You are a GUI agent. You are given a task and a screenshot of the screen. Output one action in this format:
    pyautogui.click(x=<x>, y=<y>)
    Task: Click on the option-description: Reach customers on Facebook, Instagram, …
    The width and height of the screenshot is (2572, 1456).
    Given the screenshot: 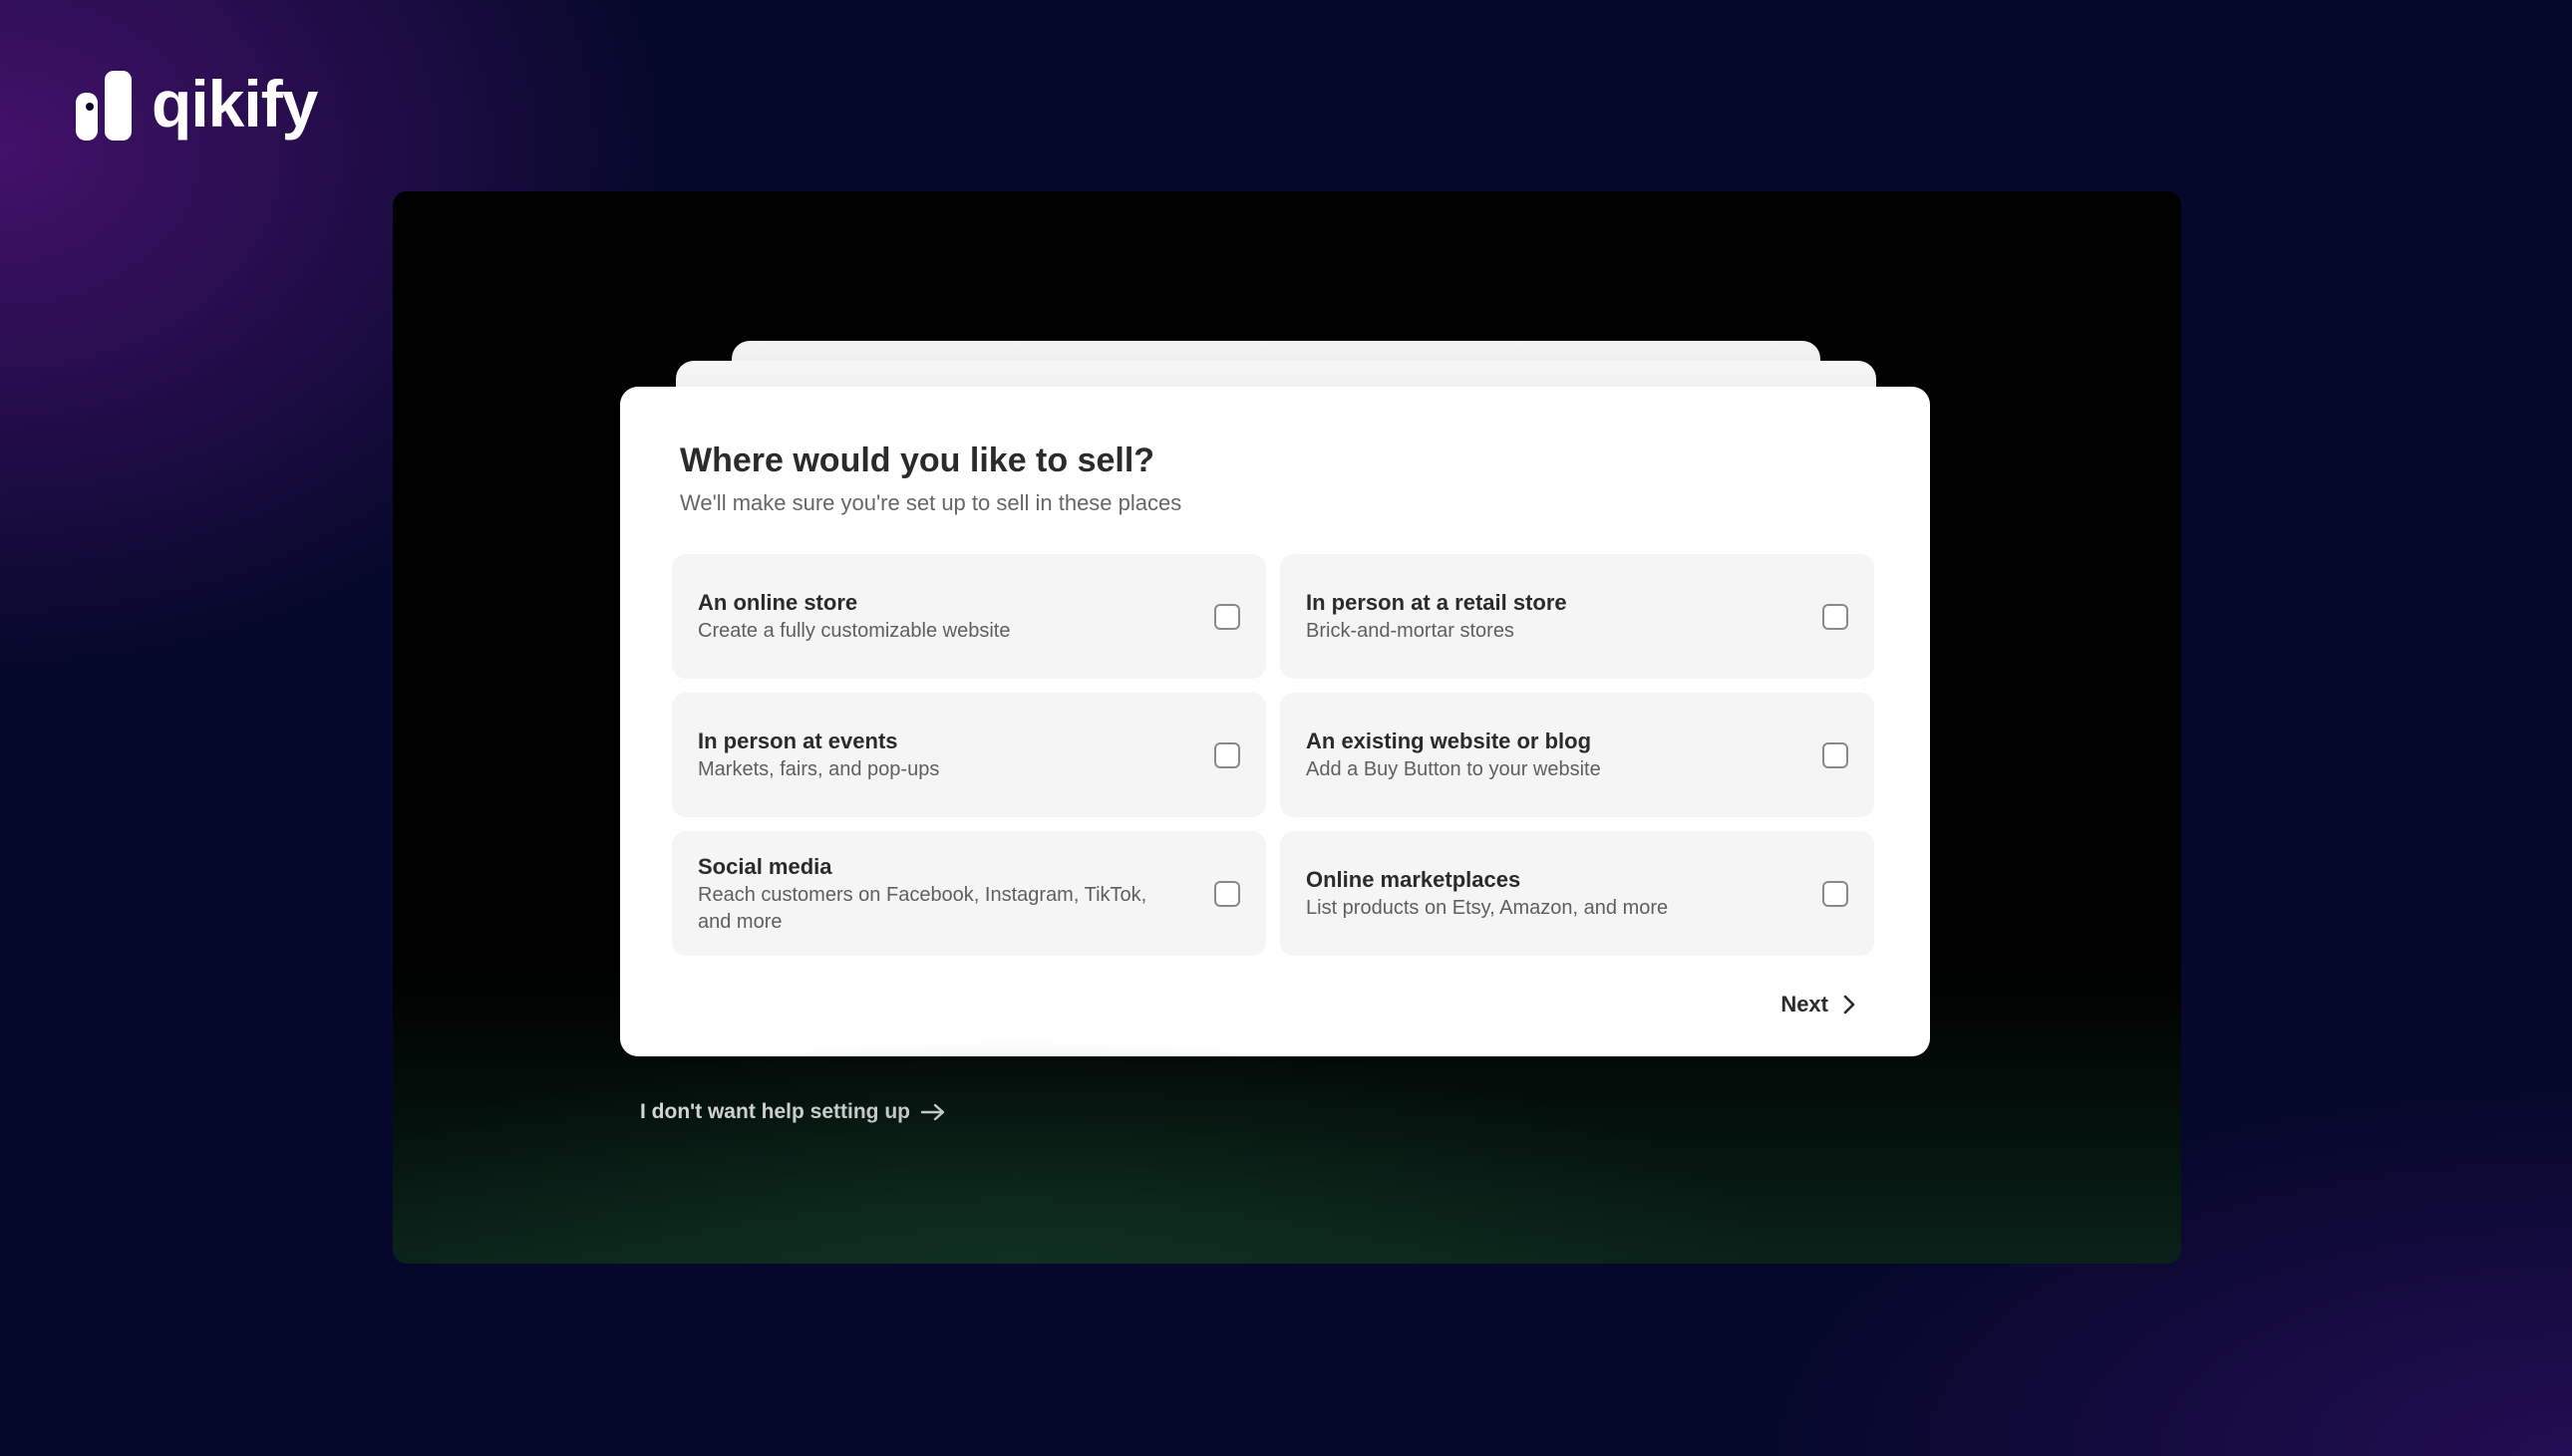 What is the action you would take?
    pyautogui.click(x=922, y=908)
    